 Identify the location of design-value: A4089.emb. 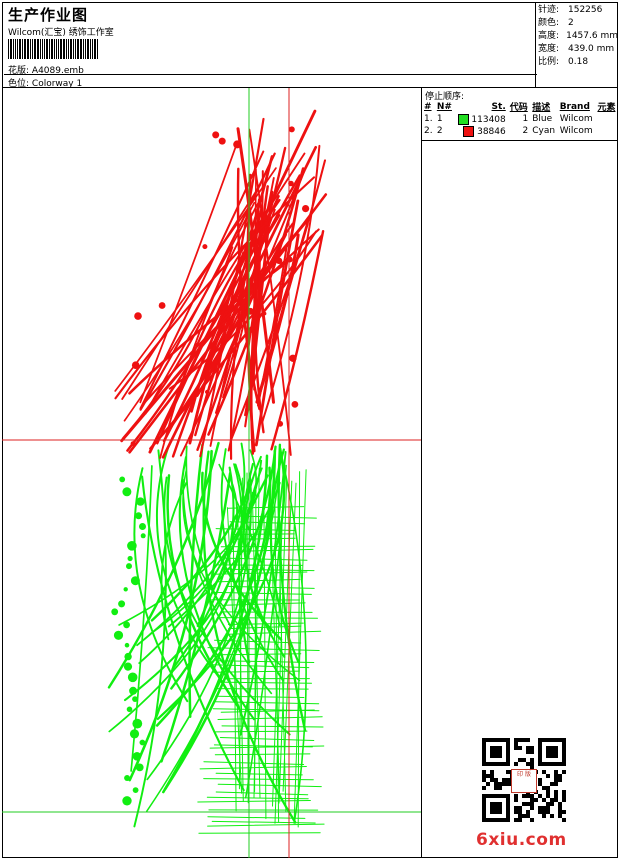
(57, 71).